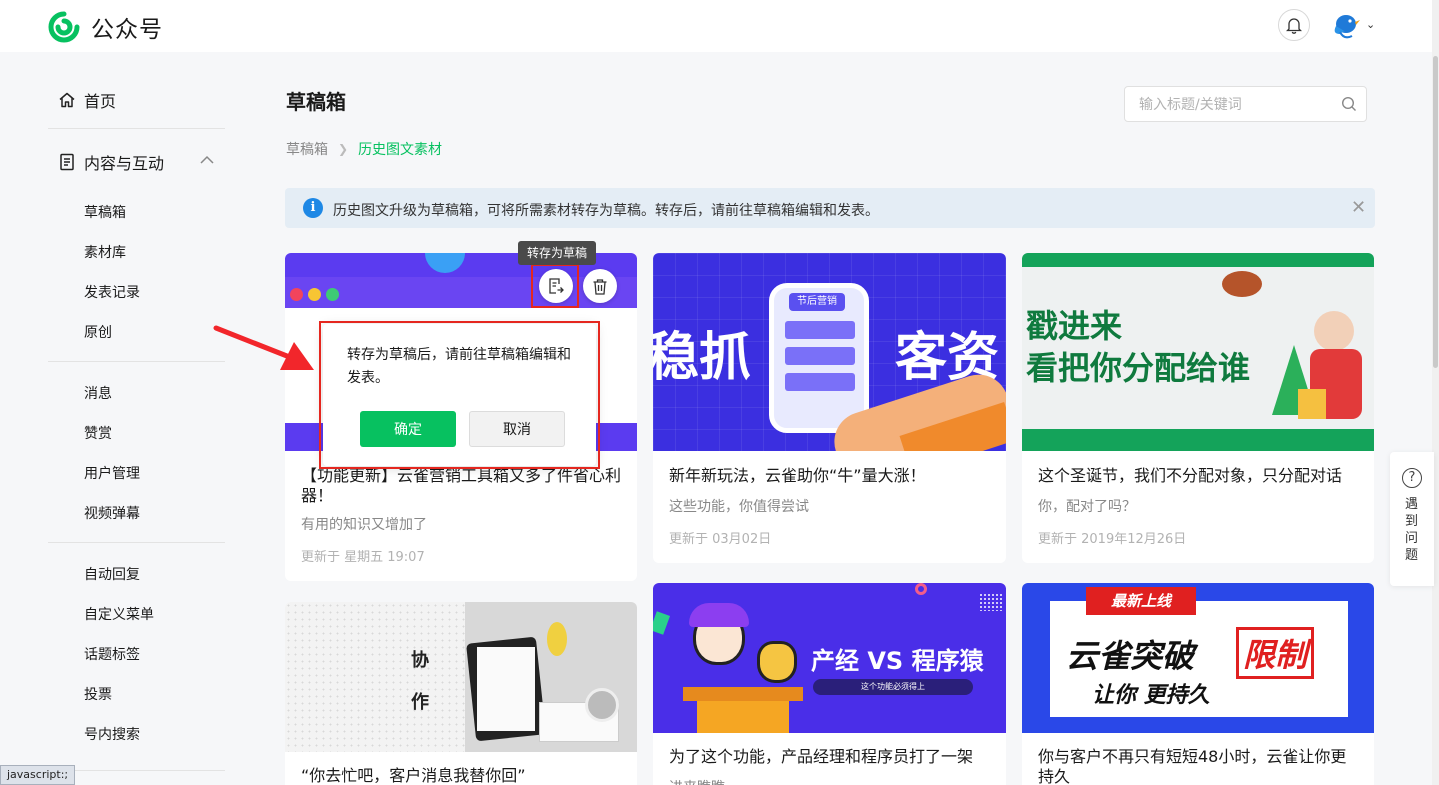  Describe the element at coordinates (557, 253) in the screenshot. I see `tooltip: 转存为草稿` at that location.